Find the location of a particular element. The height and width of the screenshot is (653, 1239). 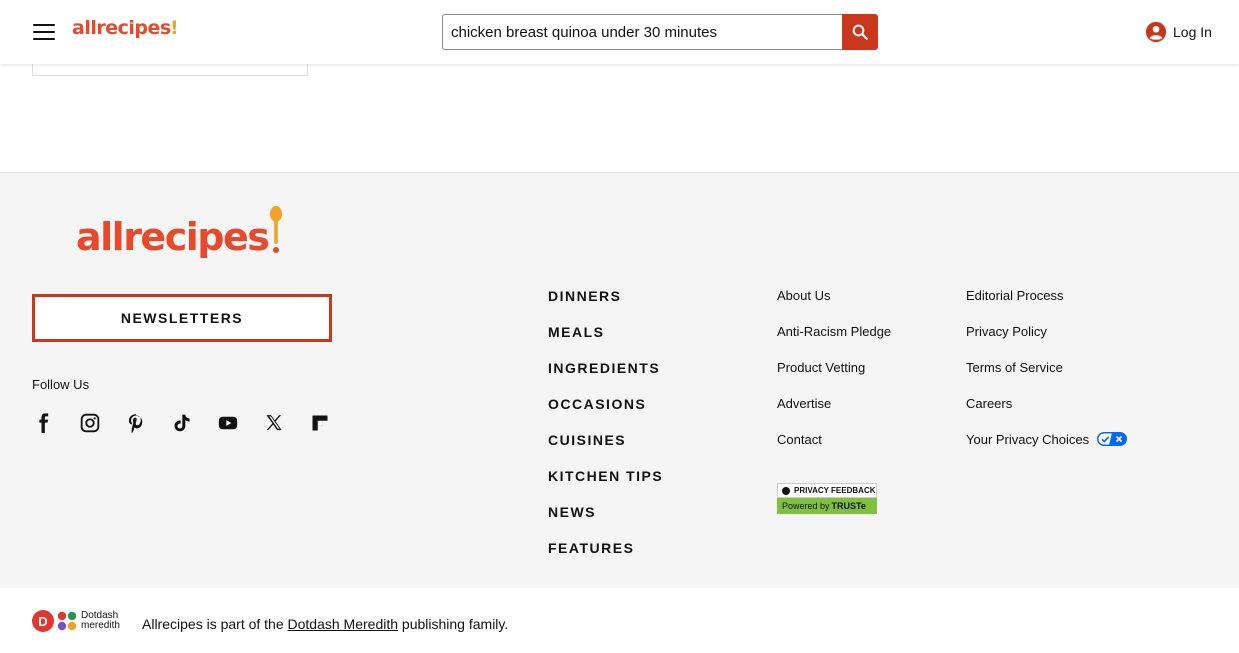

footer-link: Careers is located at coordinates (1046, 414).